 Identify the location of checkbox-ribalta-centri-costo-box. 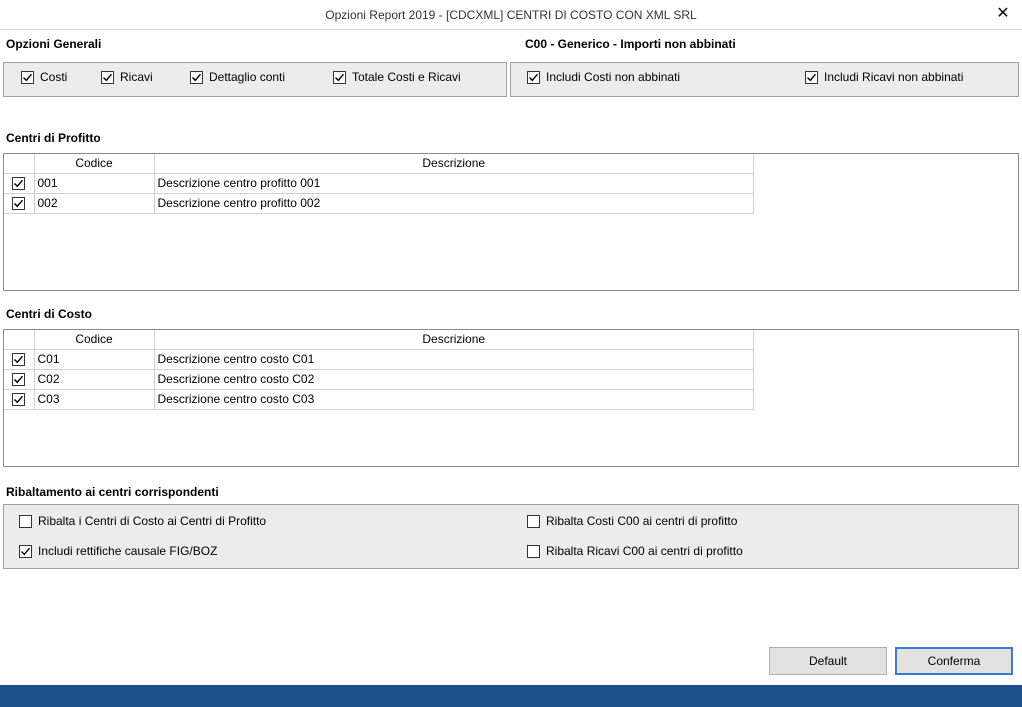
(25, 521).